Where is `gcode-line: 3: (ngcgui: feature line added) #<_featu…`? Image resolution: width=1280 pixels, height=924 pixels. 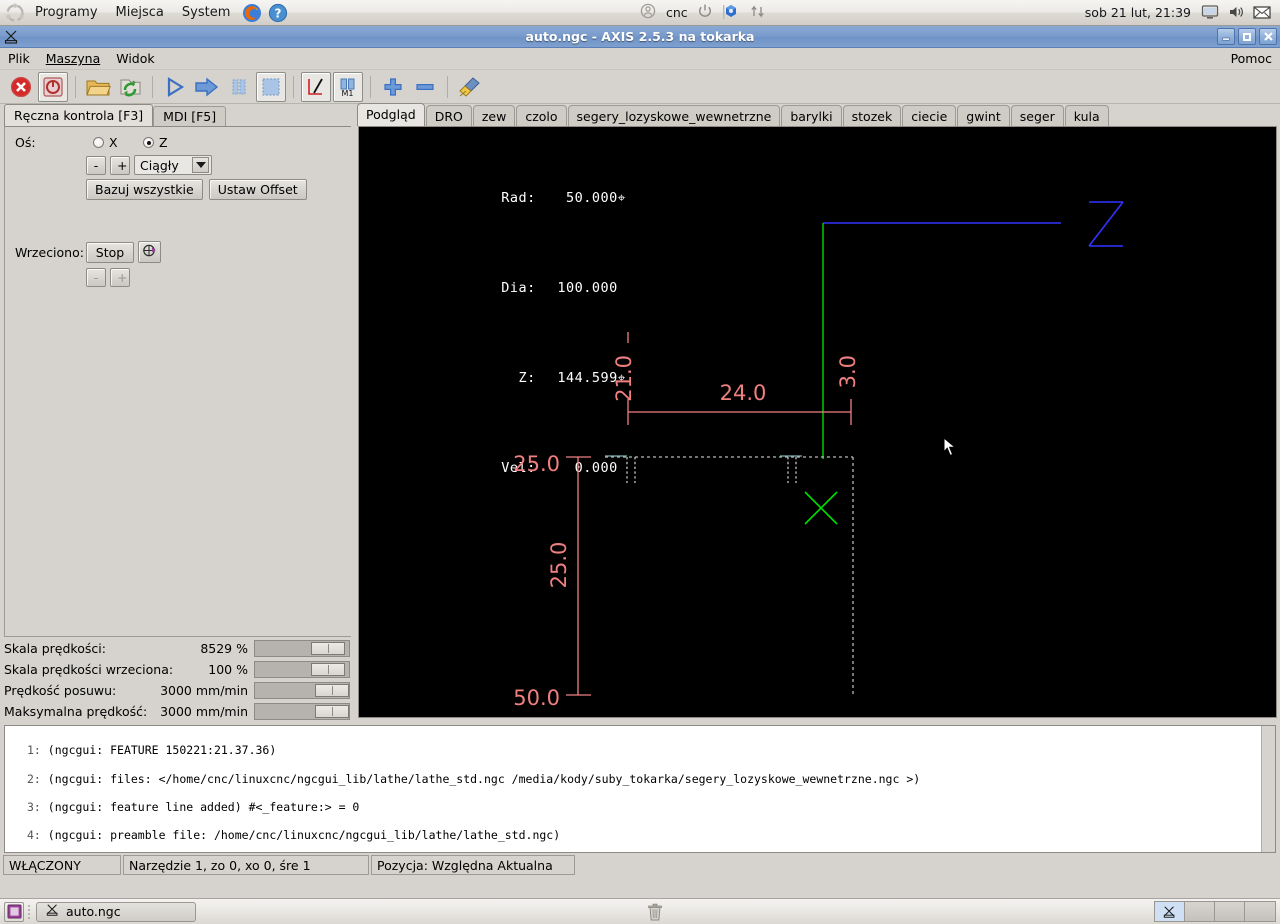
gcode-line: 3: (ngcgui: feature line added) #<_featu… is located at coordinates (193, 807).